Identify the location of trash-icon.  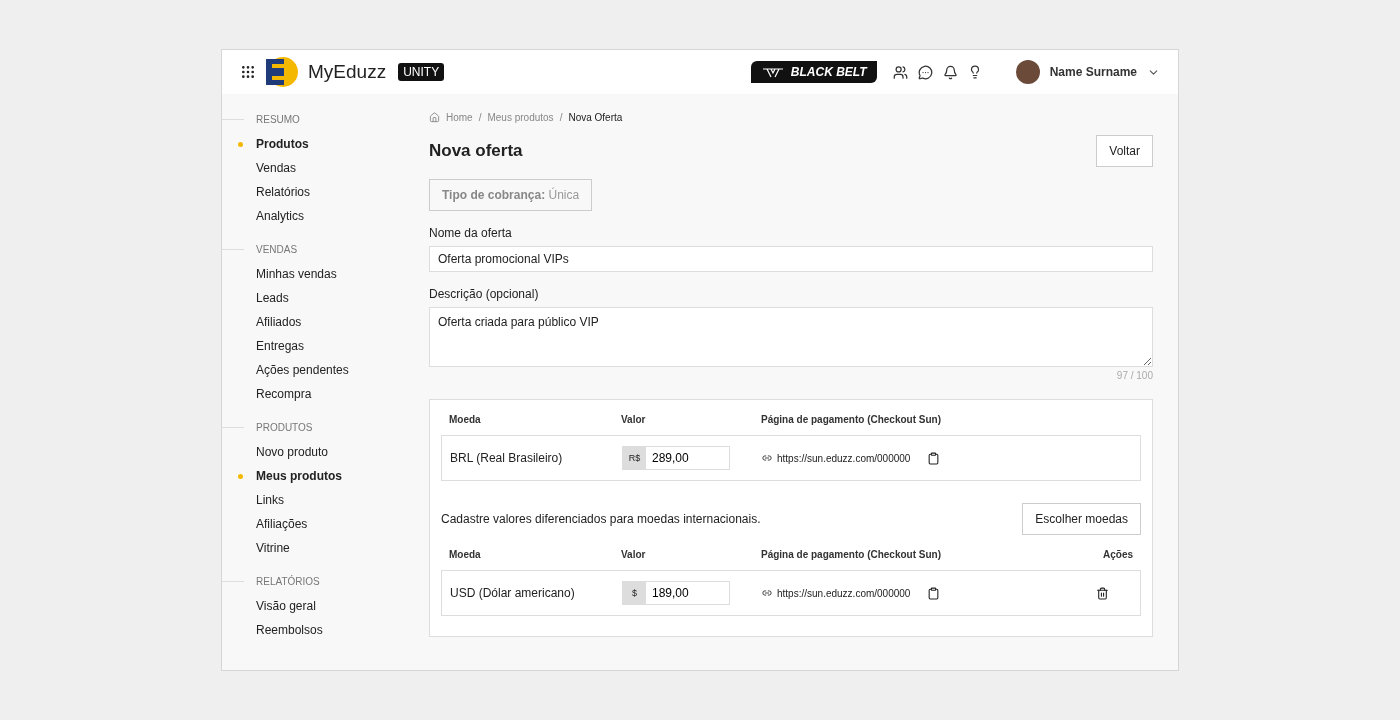
(1102, 593).